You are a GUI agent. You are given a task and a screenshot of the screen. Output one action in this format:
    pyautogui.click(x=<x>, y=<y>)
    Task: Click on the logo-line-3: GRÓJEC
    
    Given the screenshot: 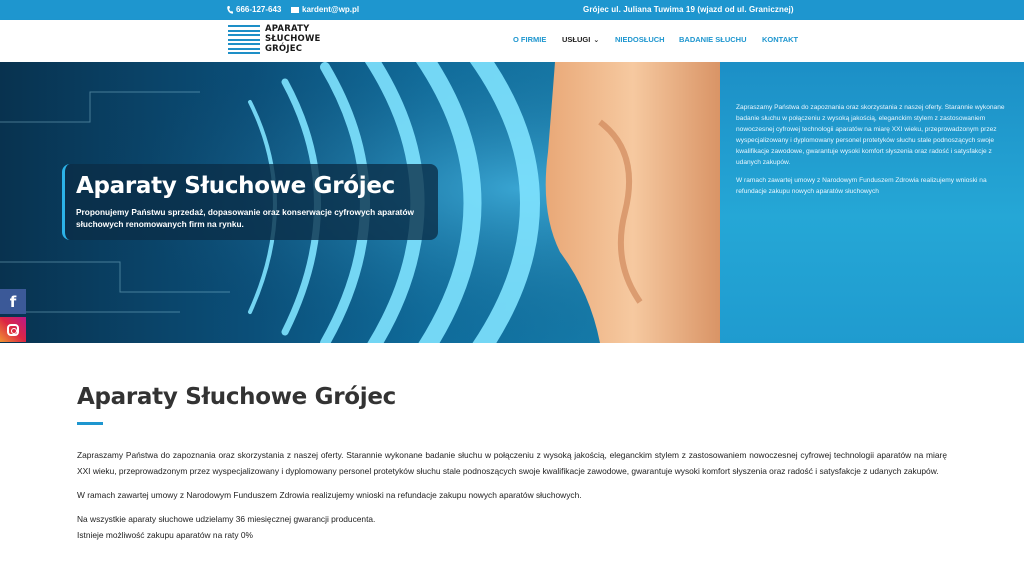 What is the action you would take?
    pyautogui.click(x=284, y=49)
    